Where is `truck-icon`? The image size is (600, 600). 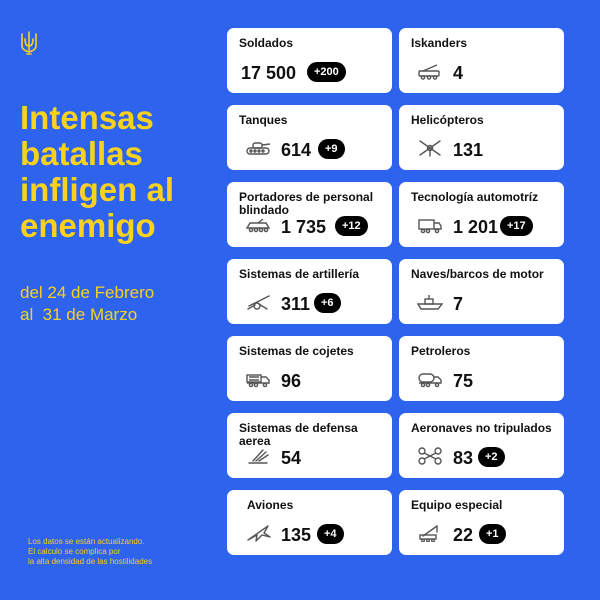
truck-icon is located at coordinates (430, 226).